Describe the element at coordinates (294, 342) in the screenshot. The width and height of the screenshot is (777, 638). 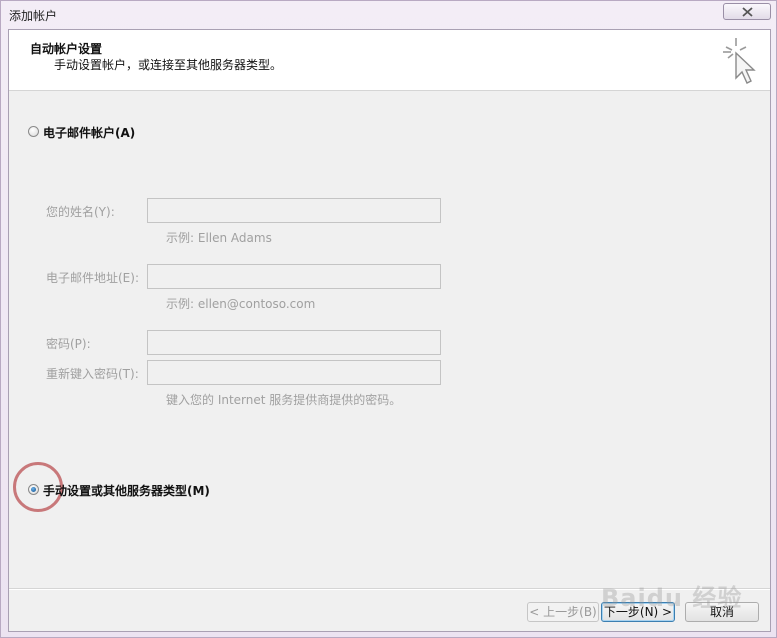
I see `password-input` at that location.